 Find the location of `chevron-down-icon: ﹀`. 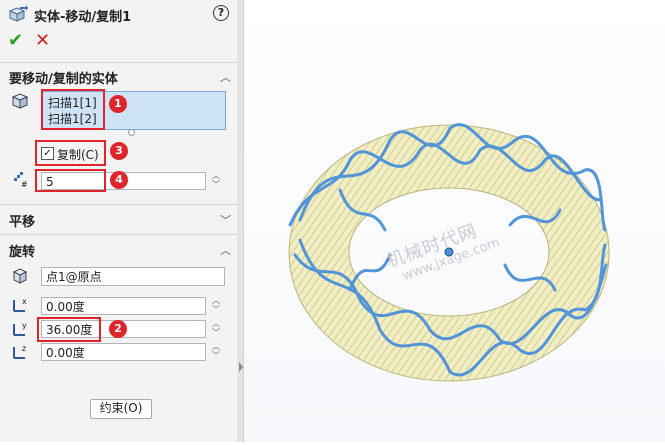

chevron-down-icon: ﹀ is located at coordinates (225, 220).